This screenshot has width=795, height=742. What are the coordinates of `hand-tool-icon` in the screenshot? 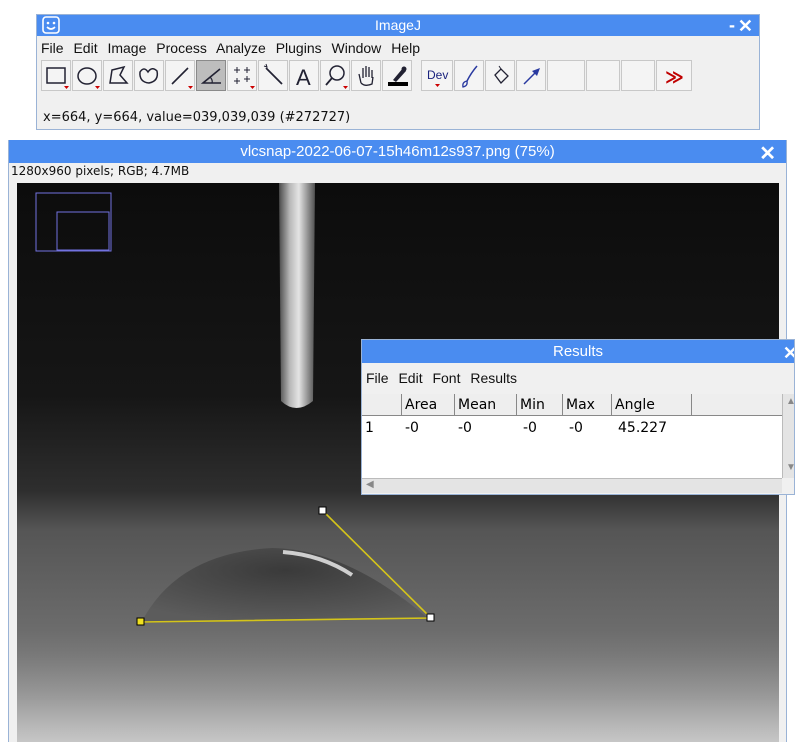 It's located at (366, 76).